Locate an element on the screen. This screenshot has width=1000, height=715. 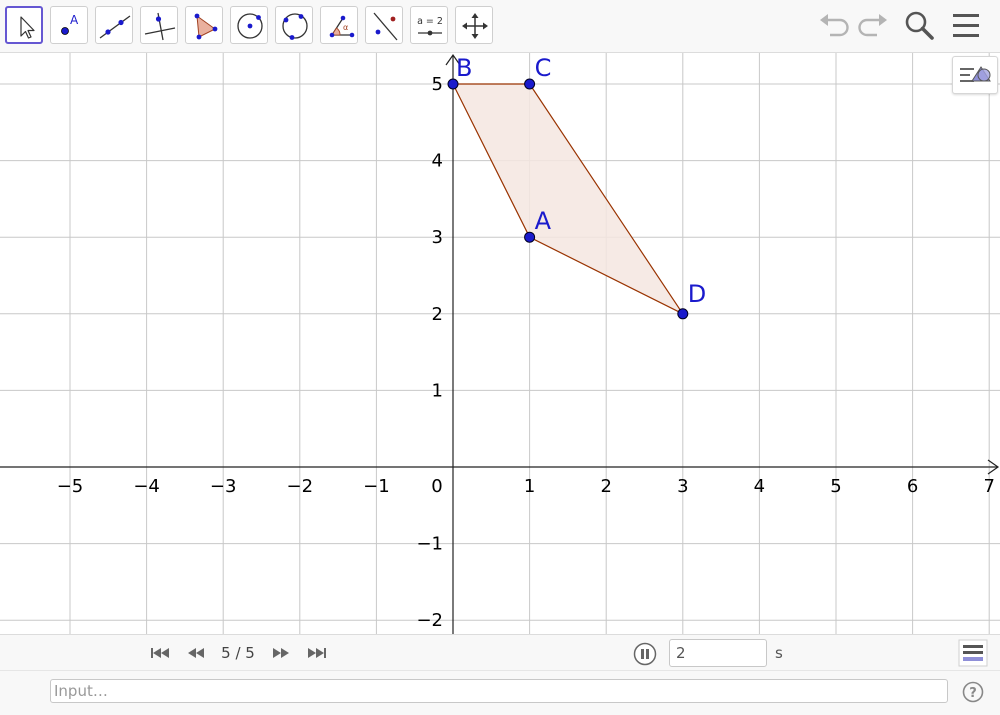
y-tick-label: 4 is located at coordinates (437, 161).